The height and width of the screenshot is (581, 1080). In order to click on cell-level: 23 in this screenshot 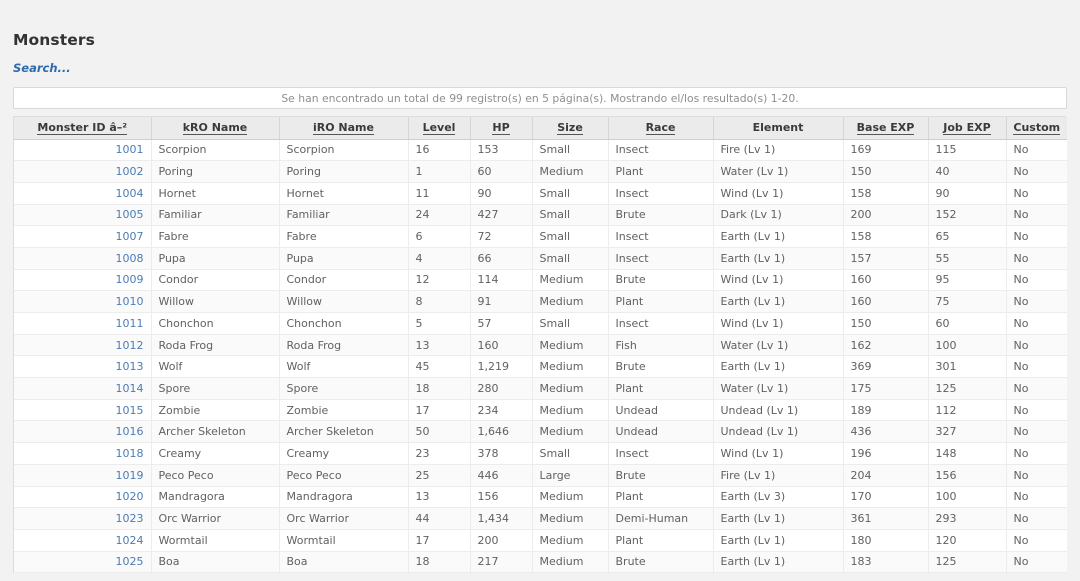, I will do `click(439, 453)`.